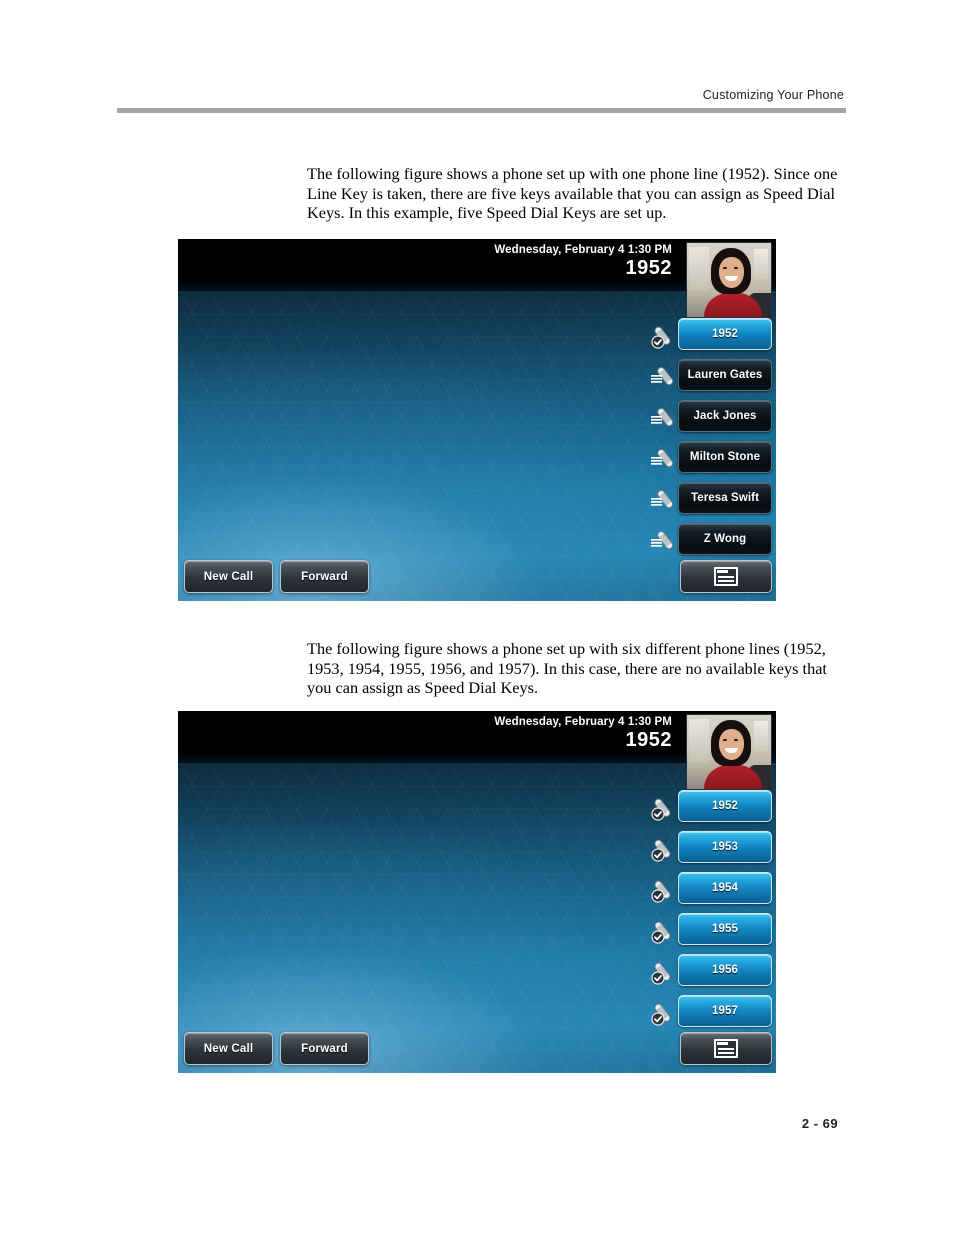 The image size is (954, 1235). I want to click on line-key-button: 1953, so click(725, 847).